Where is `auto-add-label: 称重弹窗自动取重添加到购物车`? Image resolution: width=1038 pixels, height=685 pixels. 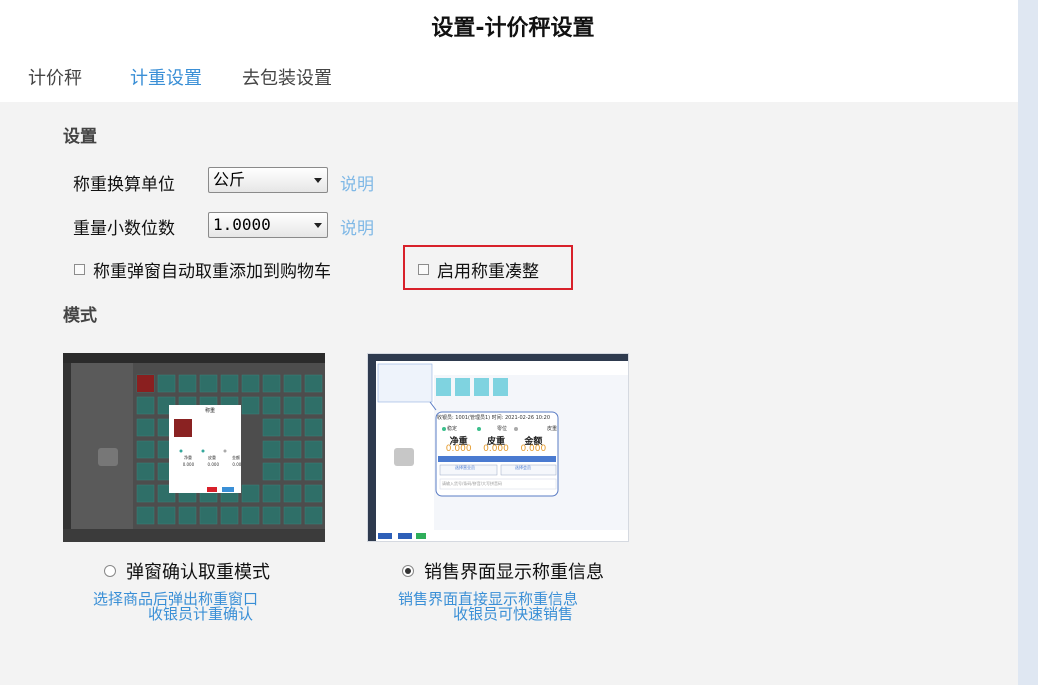 auto-add-label: 称重弹窗自动取重添加到购物车 is located at coordinates (212, 272).